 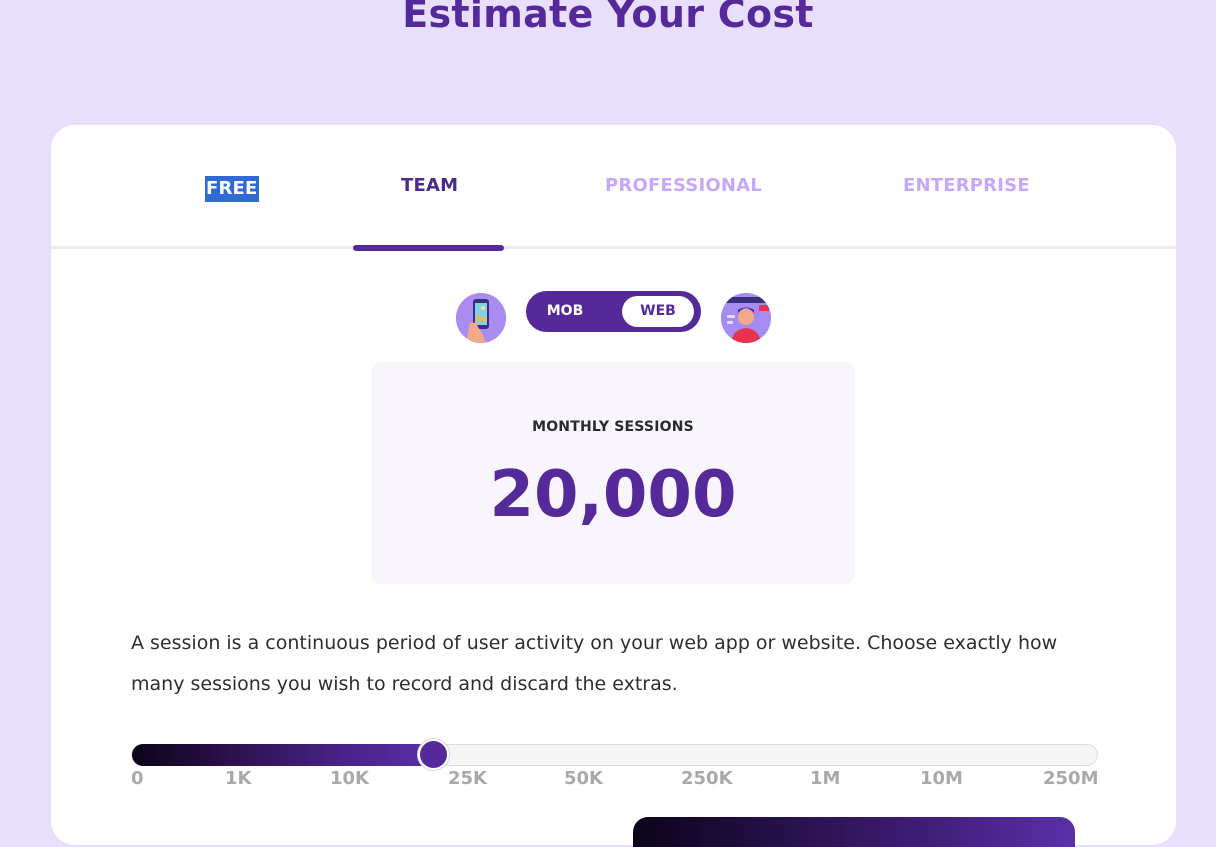 What do you see at coordinates (349, 778) in the screenshot?
I see `slider-tick-label: 10K` at bounding box center [349, 778].